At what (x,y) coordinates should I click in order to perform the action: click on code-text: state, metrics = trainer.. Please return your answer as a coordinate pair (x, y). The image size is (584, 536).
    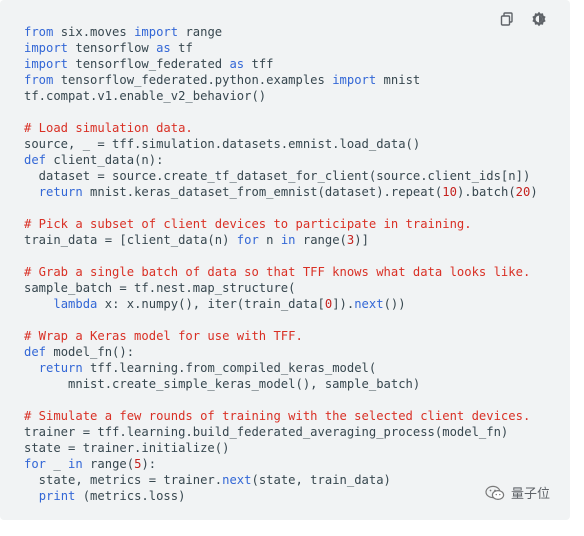
    Looking at the image, I should click on (123, 480).